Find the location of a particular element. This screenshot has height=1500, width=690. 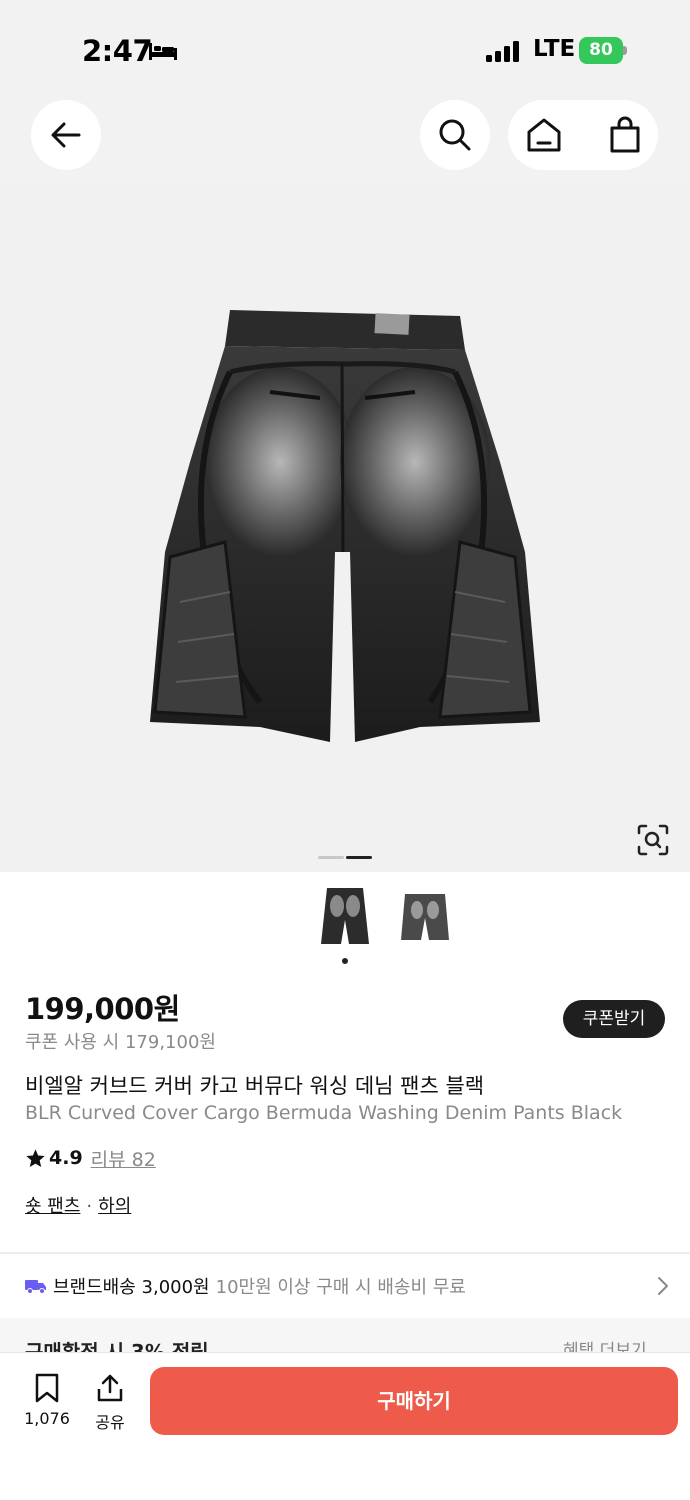

search-button is located at coordinates (455, 135).